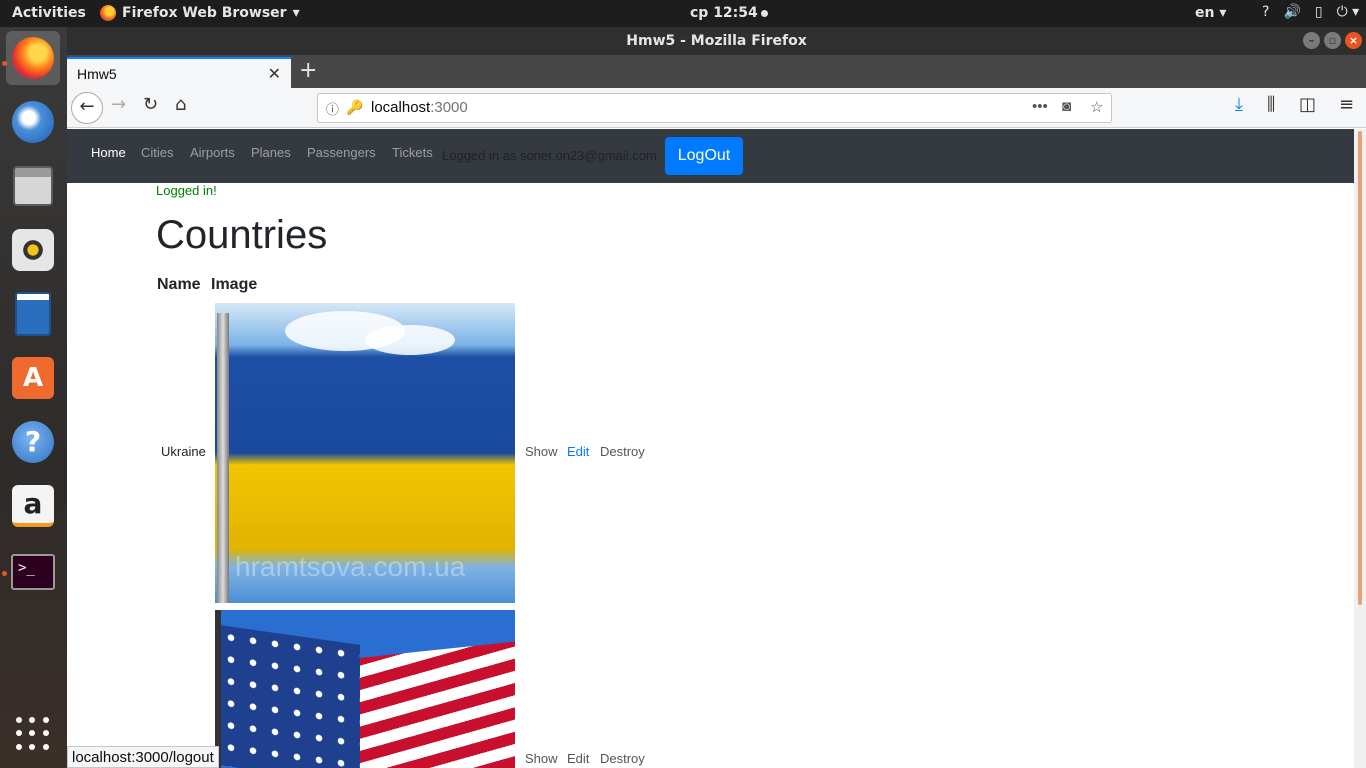  Describe the element at coordinates (1271, 104) in the screenshot. I see `library-icon: ⫼` at that location.